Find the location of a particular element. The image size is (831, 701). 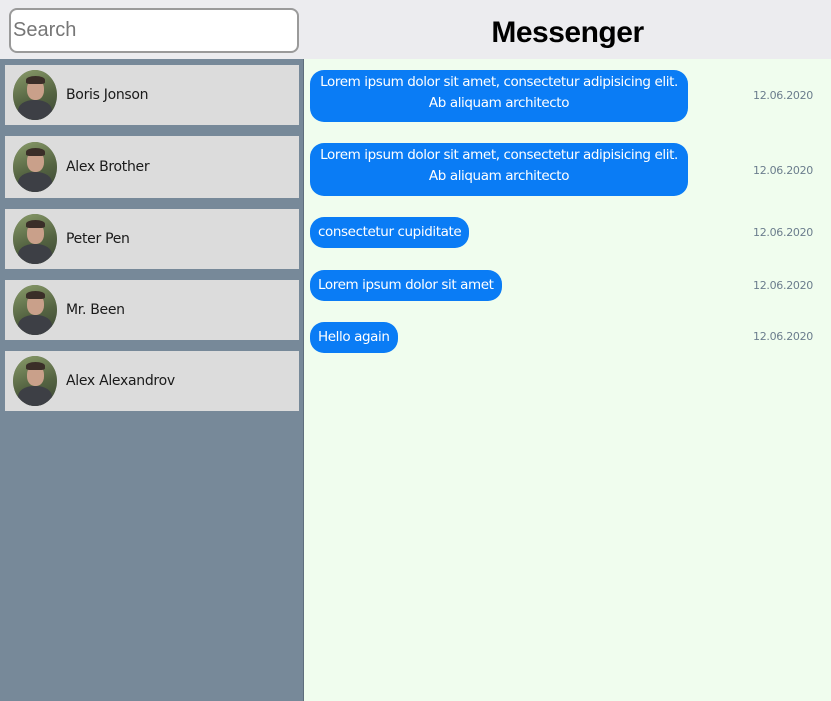

contact-name: Alex Alexandrov is located at coordinates (120, 381).